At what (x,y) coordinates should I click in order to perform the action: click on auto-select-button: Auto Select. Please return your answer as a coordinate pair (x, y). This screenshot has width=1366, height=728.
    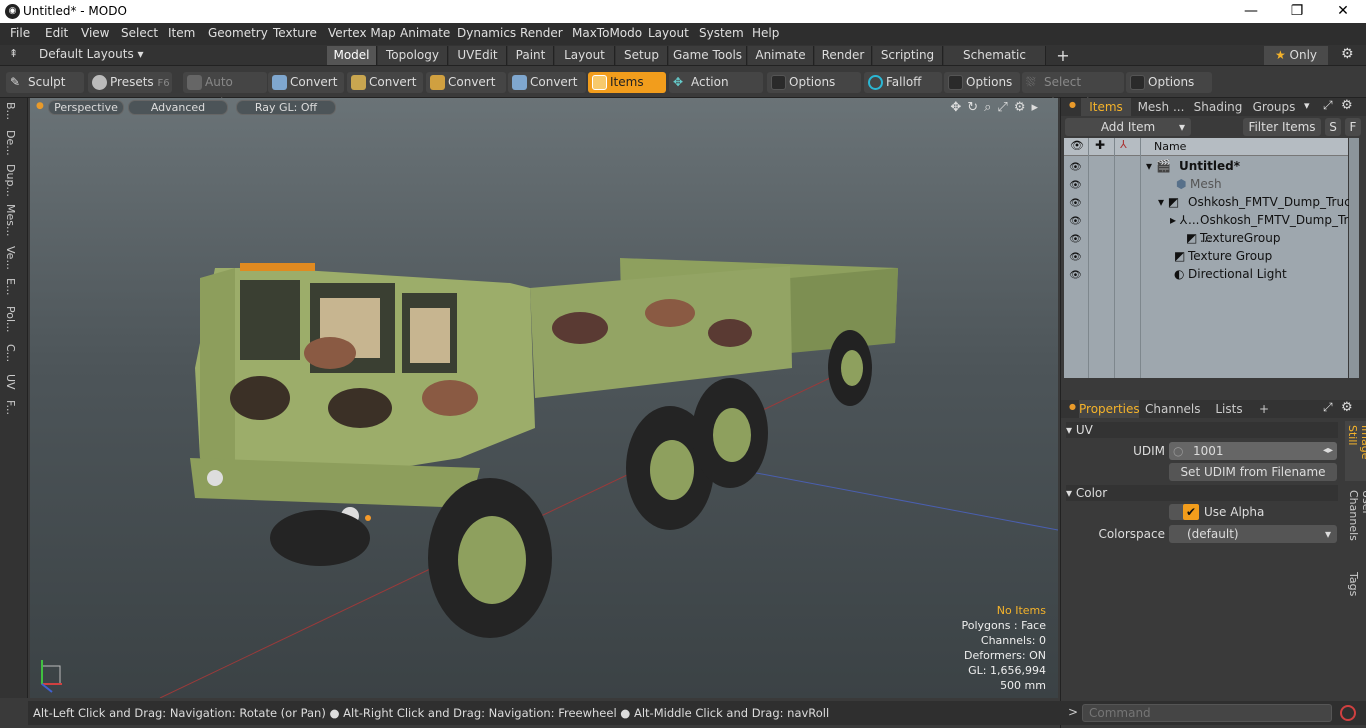
    Looking at the image, I should click on (225, 91).